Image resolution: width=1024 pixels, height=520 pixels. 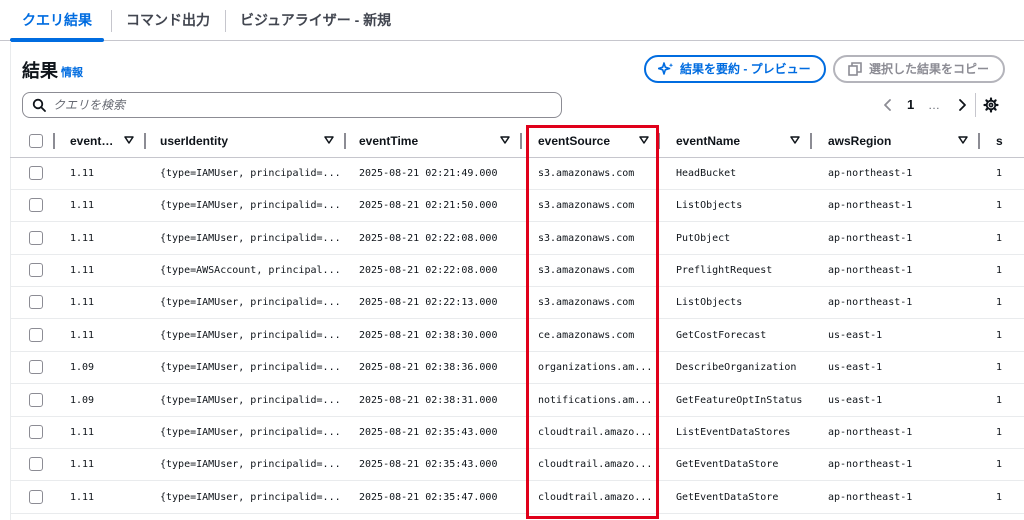 What do you see at coordinates (428, 335) in the screenshot?
I see `cell-eventtime: 2025-08-21 02:38:30.000` at bounding box center [428, 335].